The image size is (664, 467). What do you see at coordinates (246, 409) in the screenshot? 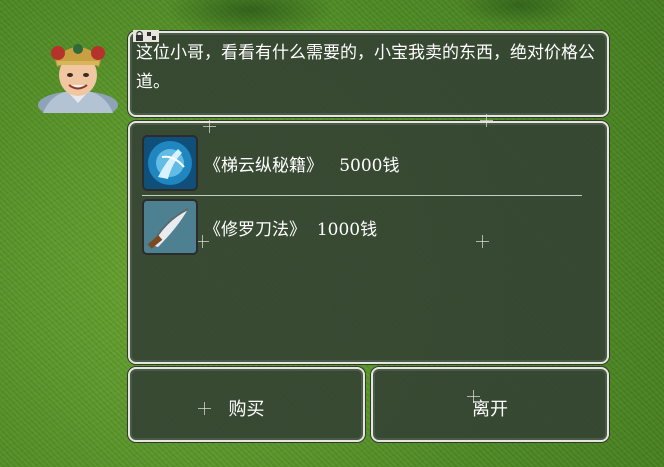
I see `buy-button-label: 购买` at bounding box center [246, 409].